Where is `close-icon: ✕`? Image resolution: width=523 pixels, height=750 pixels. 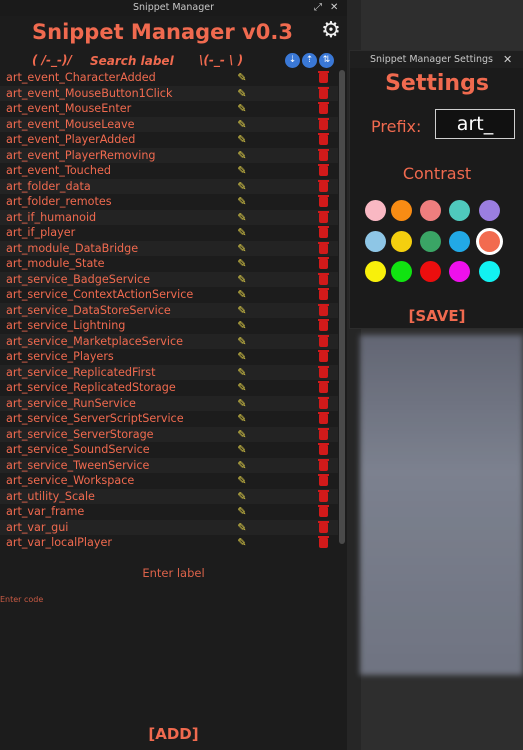 close-icon: ✕ is located at coordinates (334, 8).